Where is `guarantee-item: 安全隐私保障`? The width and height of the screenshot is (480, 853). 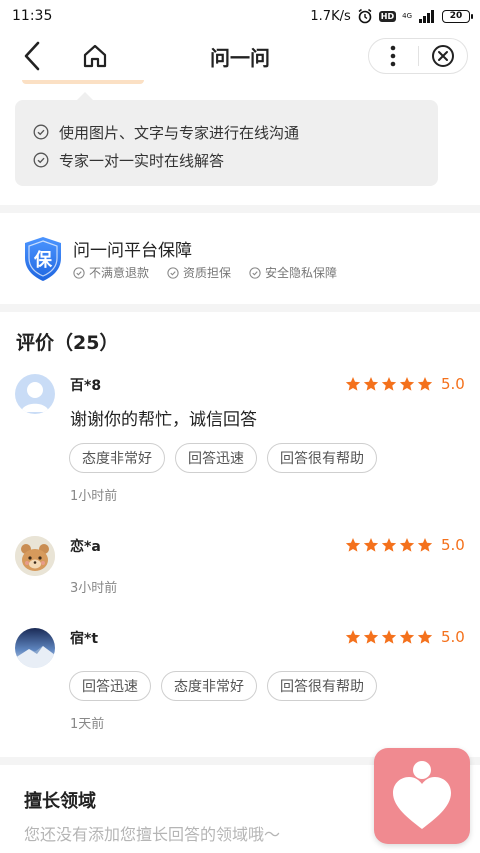 guarantee-item: 安全隐私保障 is located at coordinates (293, 272).